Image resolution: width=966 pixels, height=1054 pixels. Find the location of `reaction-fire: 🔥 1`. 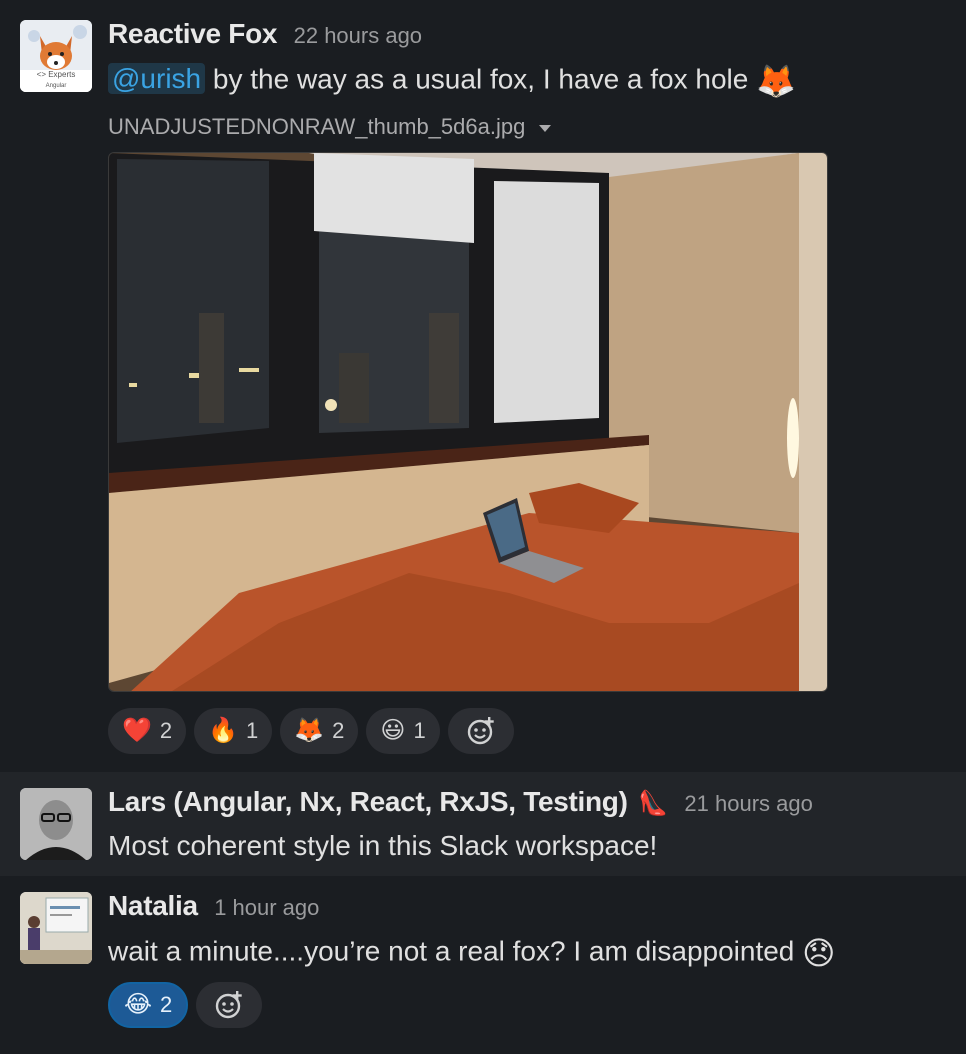

reaction-fire: 🔥 1 is located at coordinates (233, 731).